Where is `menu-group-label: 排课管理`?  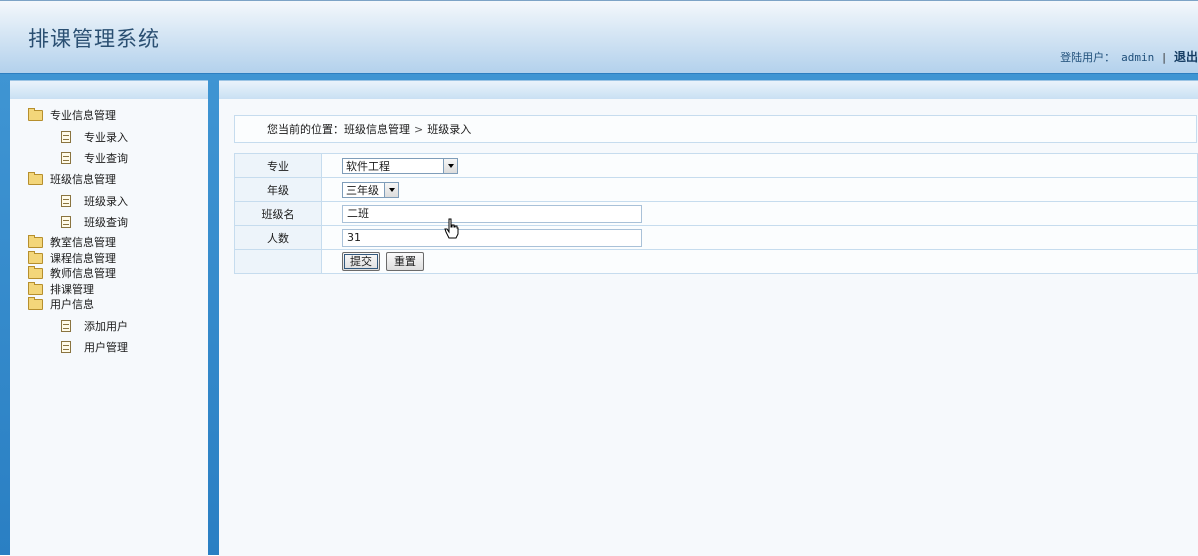 menu-group-label: 排课管理 is located at coordinates (72, 289).